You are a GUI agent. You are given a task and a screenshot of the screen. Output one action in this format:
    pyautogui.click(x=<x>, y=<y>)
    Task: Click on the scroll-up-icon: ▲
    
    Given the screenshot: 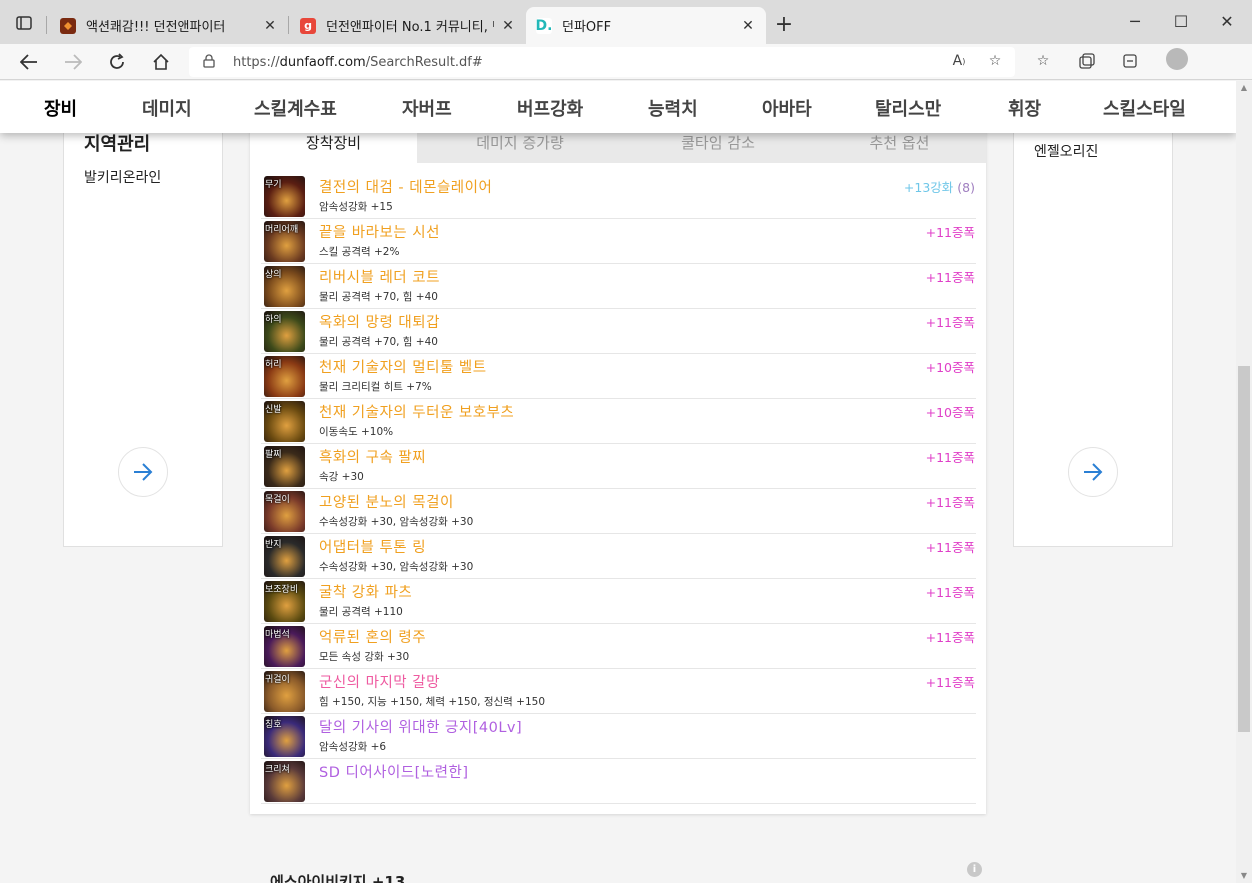 What is the action you would take?
    pyautogui.click(x=1244, y=88)
    